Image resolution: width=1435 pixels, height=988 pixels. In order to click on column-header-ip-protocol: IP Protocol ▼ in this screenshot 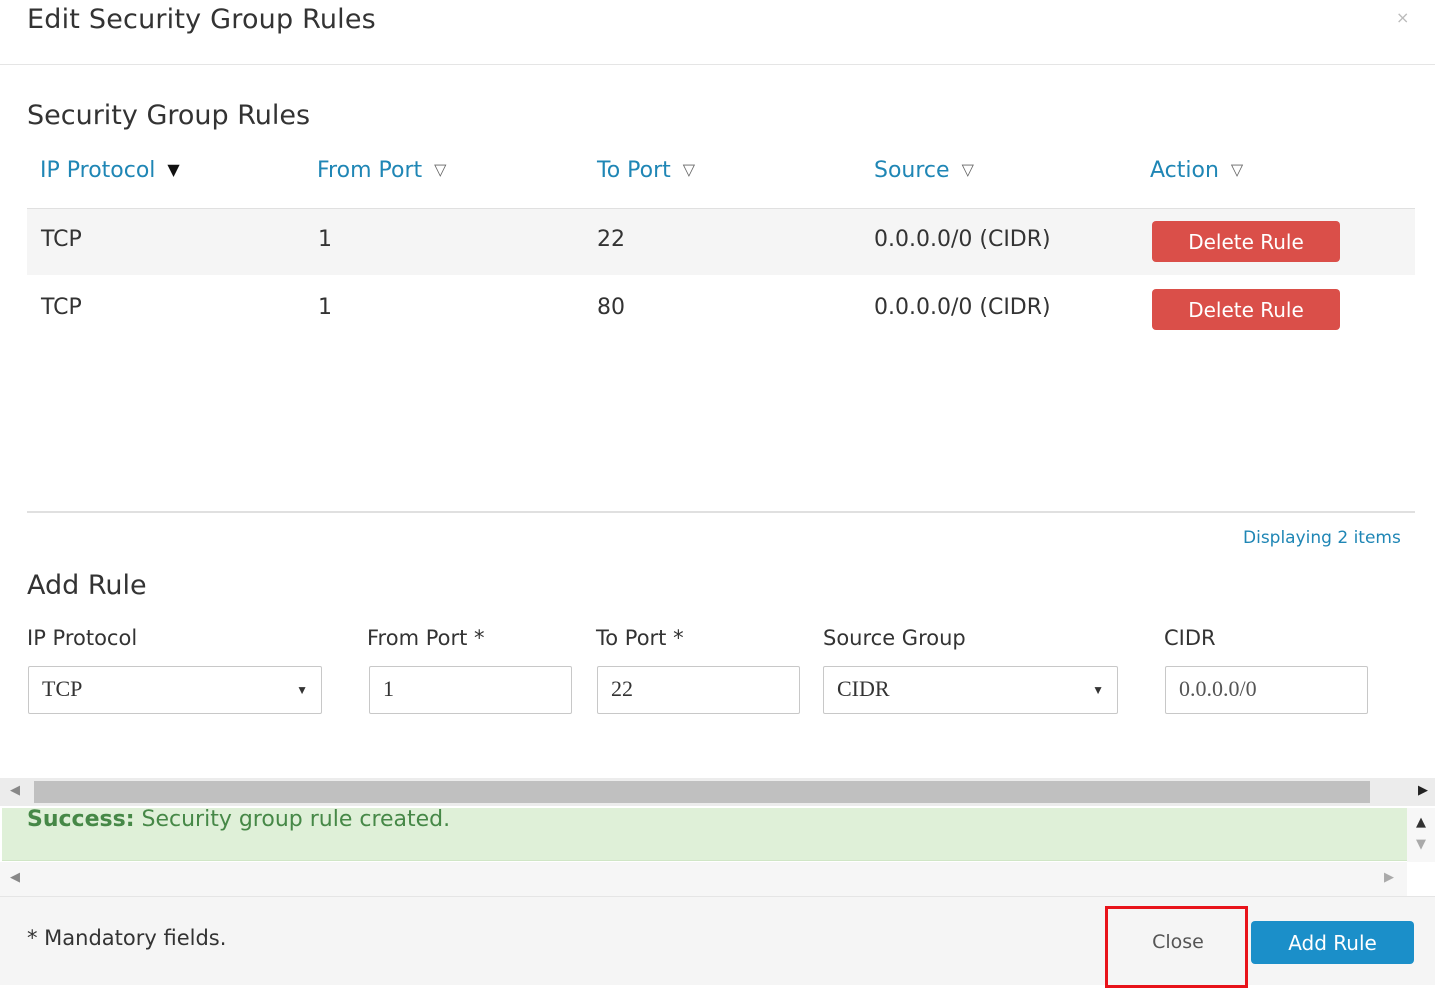, I will do `click(110, 170)`.